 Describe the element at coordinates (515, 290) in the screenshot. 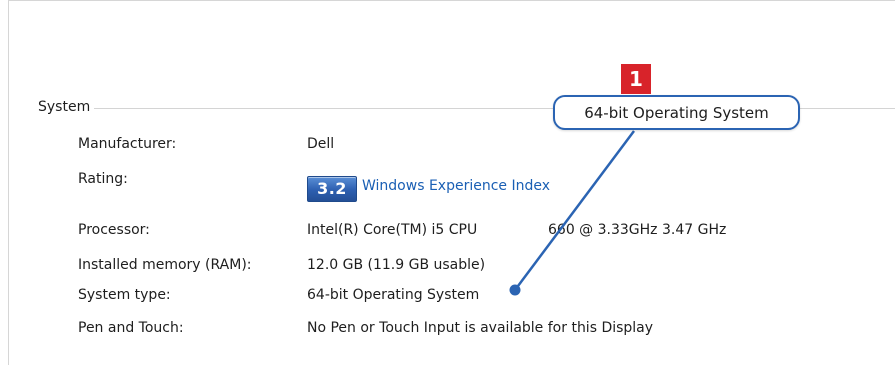

I see `callout-pointer-dot` at that location.